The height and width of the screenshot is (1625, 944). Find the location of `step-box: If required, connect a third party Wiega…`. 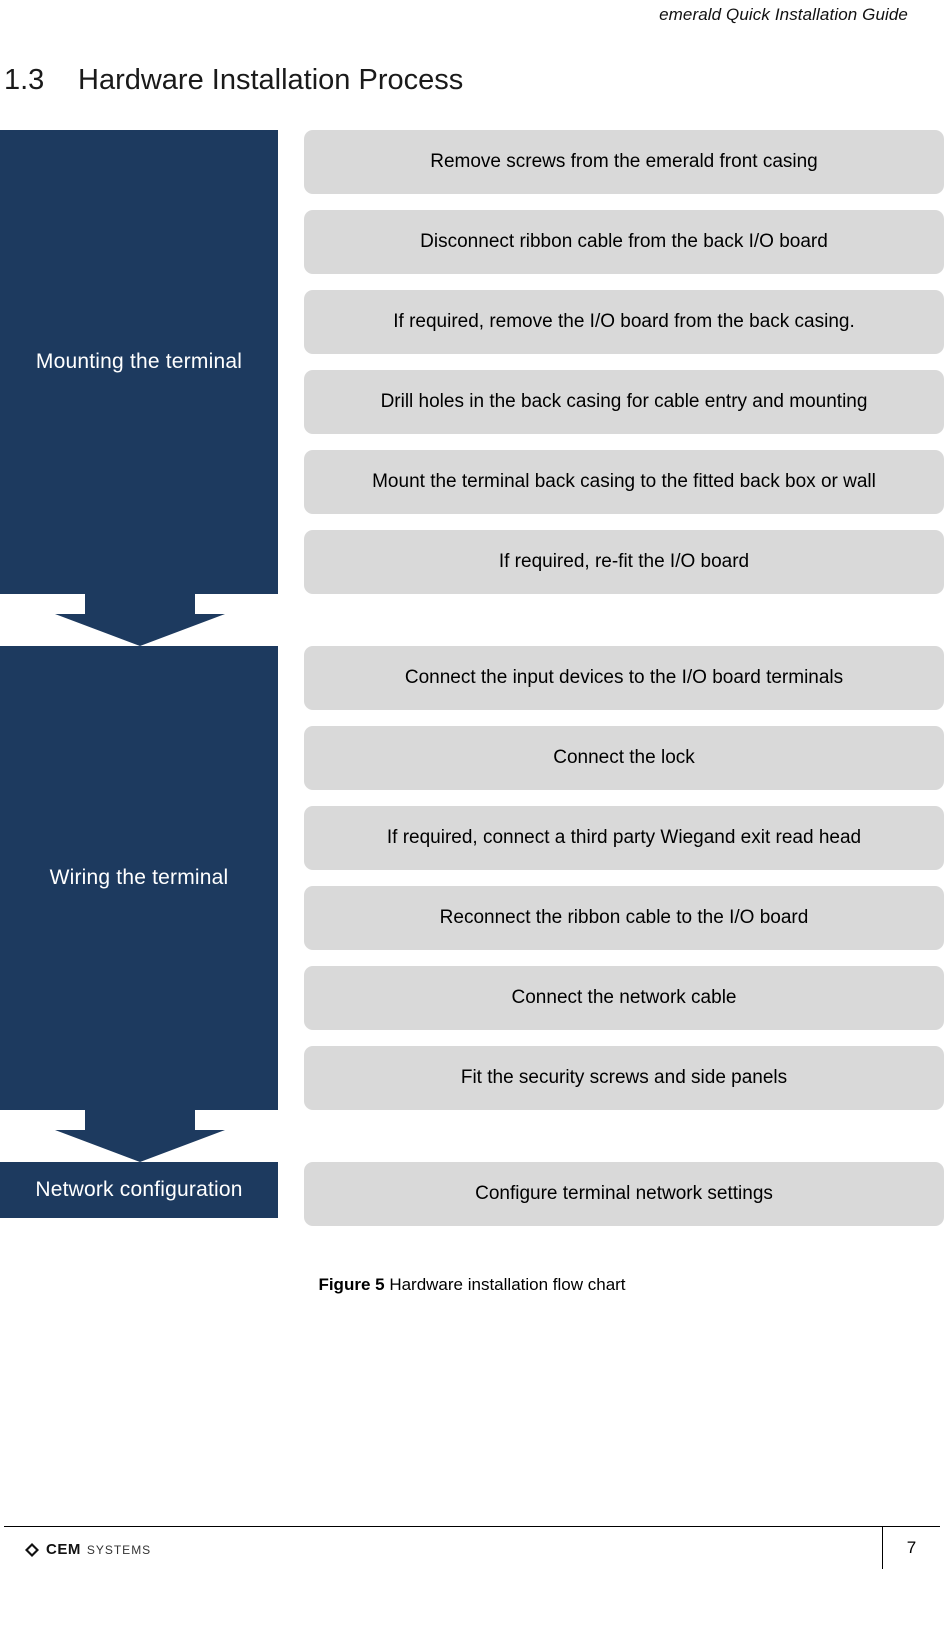

step-box: If required, connect a third party Wiega… is located at coordinates (624, 838).